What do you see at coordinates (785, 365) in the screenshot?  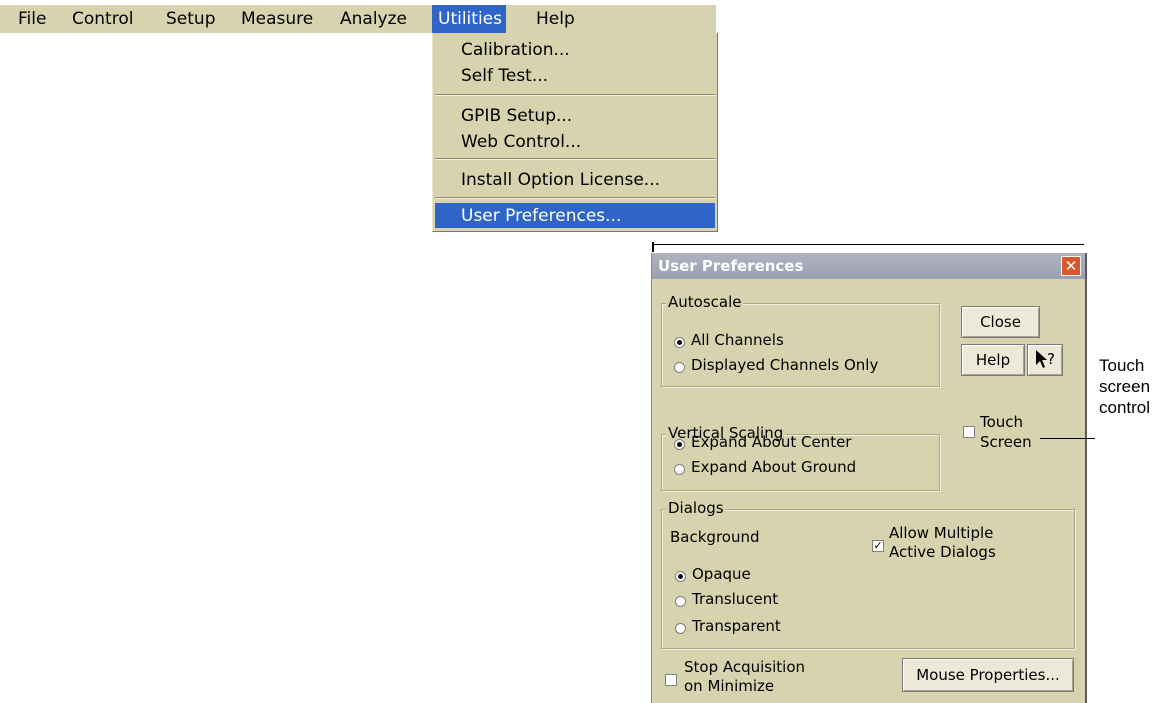 I see `radio-label-displayed-channels-only: Displayed Channels Only` at bounding box center [785, 365].